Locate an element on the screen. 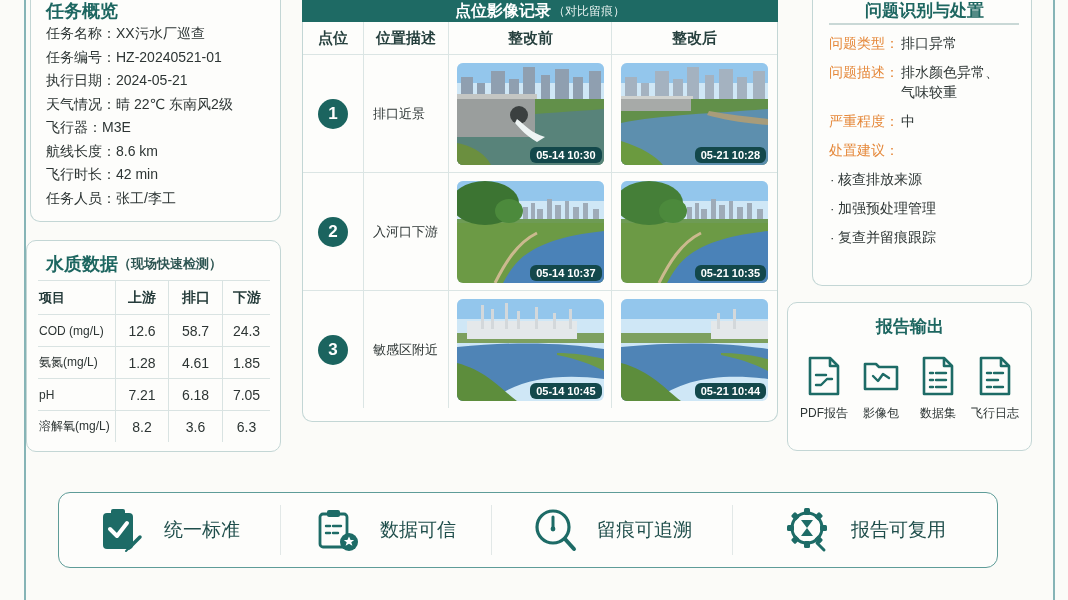 The width and height of the screenshot is (1068, 600). field-value: 张工/李工 is located at coordinates (146, 197).